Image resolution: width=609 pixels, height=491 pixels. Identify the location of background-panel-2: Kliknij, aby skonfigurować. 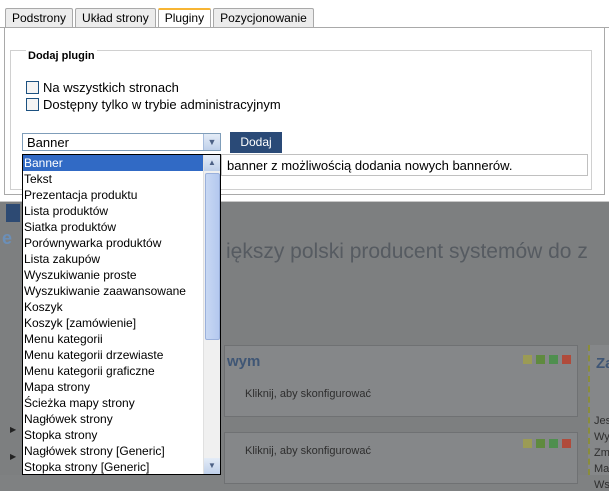
(401, 458).